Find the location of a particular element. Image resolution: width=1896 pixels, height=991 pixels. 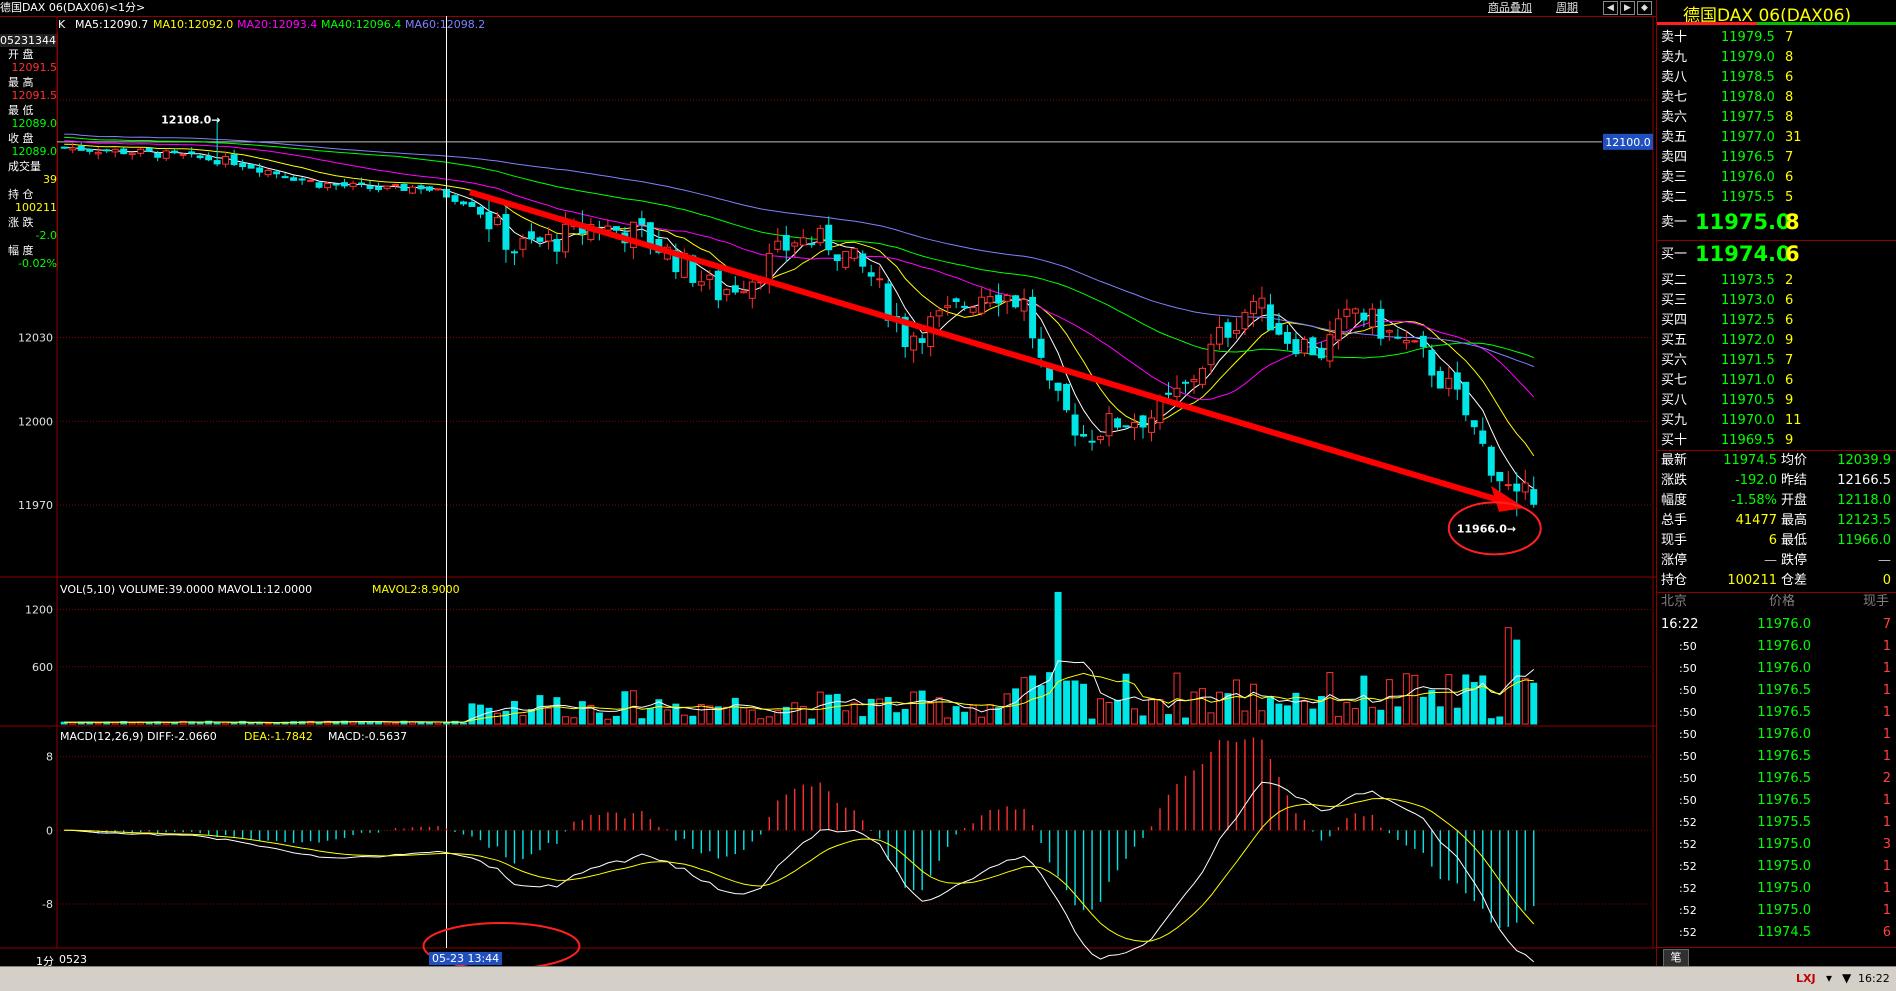

stat-label: 昨结 is located at coordinates (1794, 480).